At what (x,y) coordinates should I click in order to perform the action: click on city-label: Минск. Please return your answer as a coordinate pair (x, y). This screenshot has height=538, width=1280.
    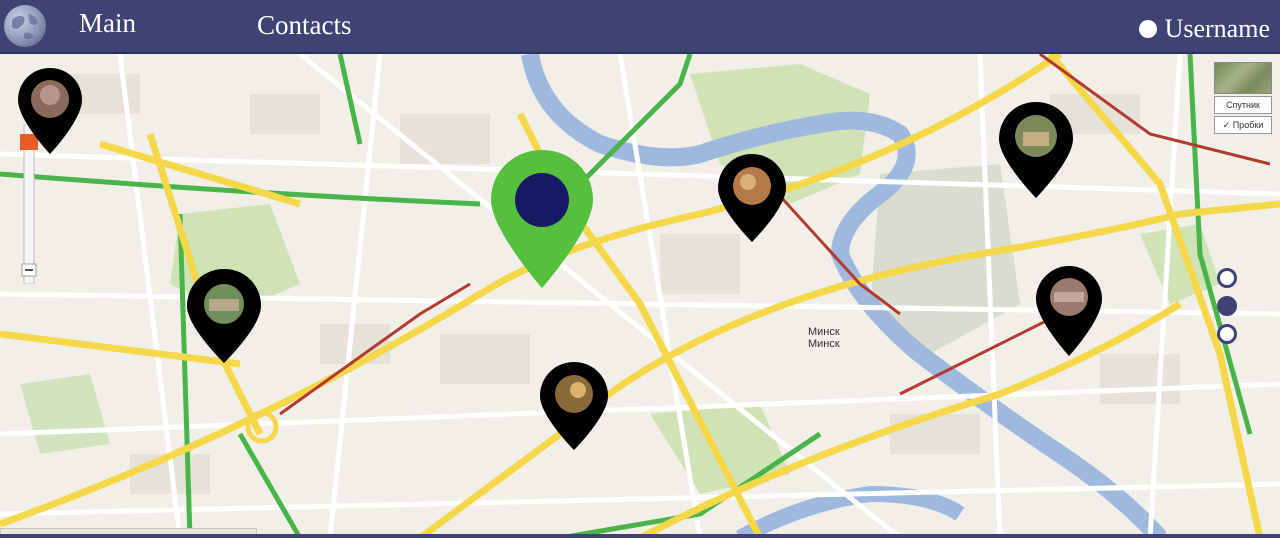
    Looking at the image, I should click on (824, 332).